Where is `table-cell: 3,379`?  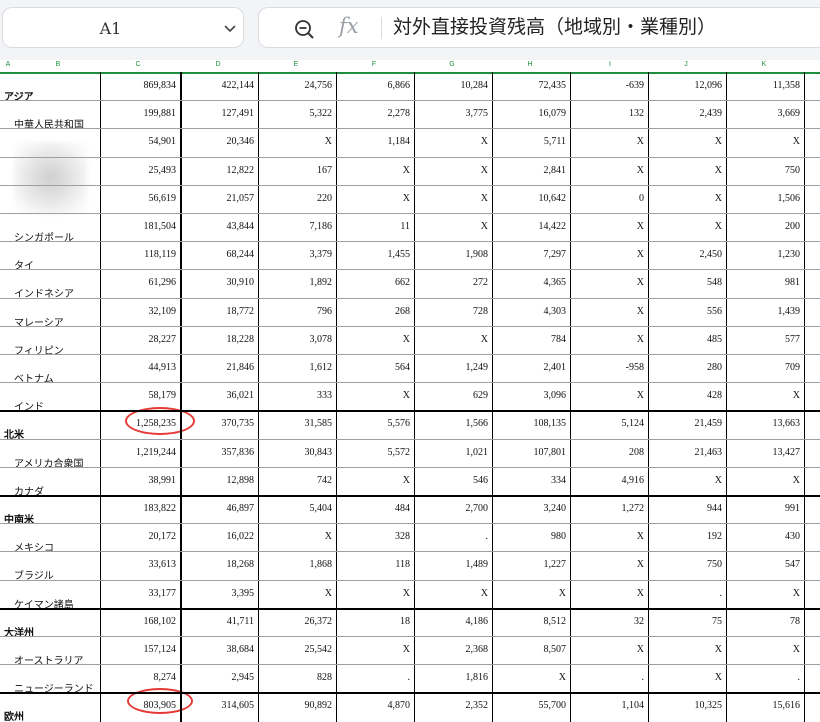
table-cell: 3,379 is located at coordinates (297, 254).